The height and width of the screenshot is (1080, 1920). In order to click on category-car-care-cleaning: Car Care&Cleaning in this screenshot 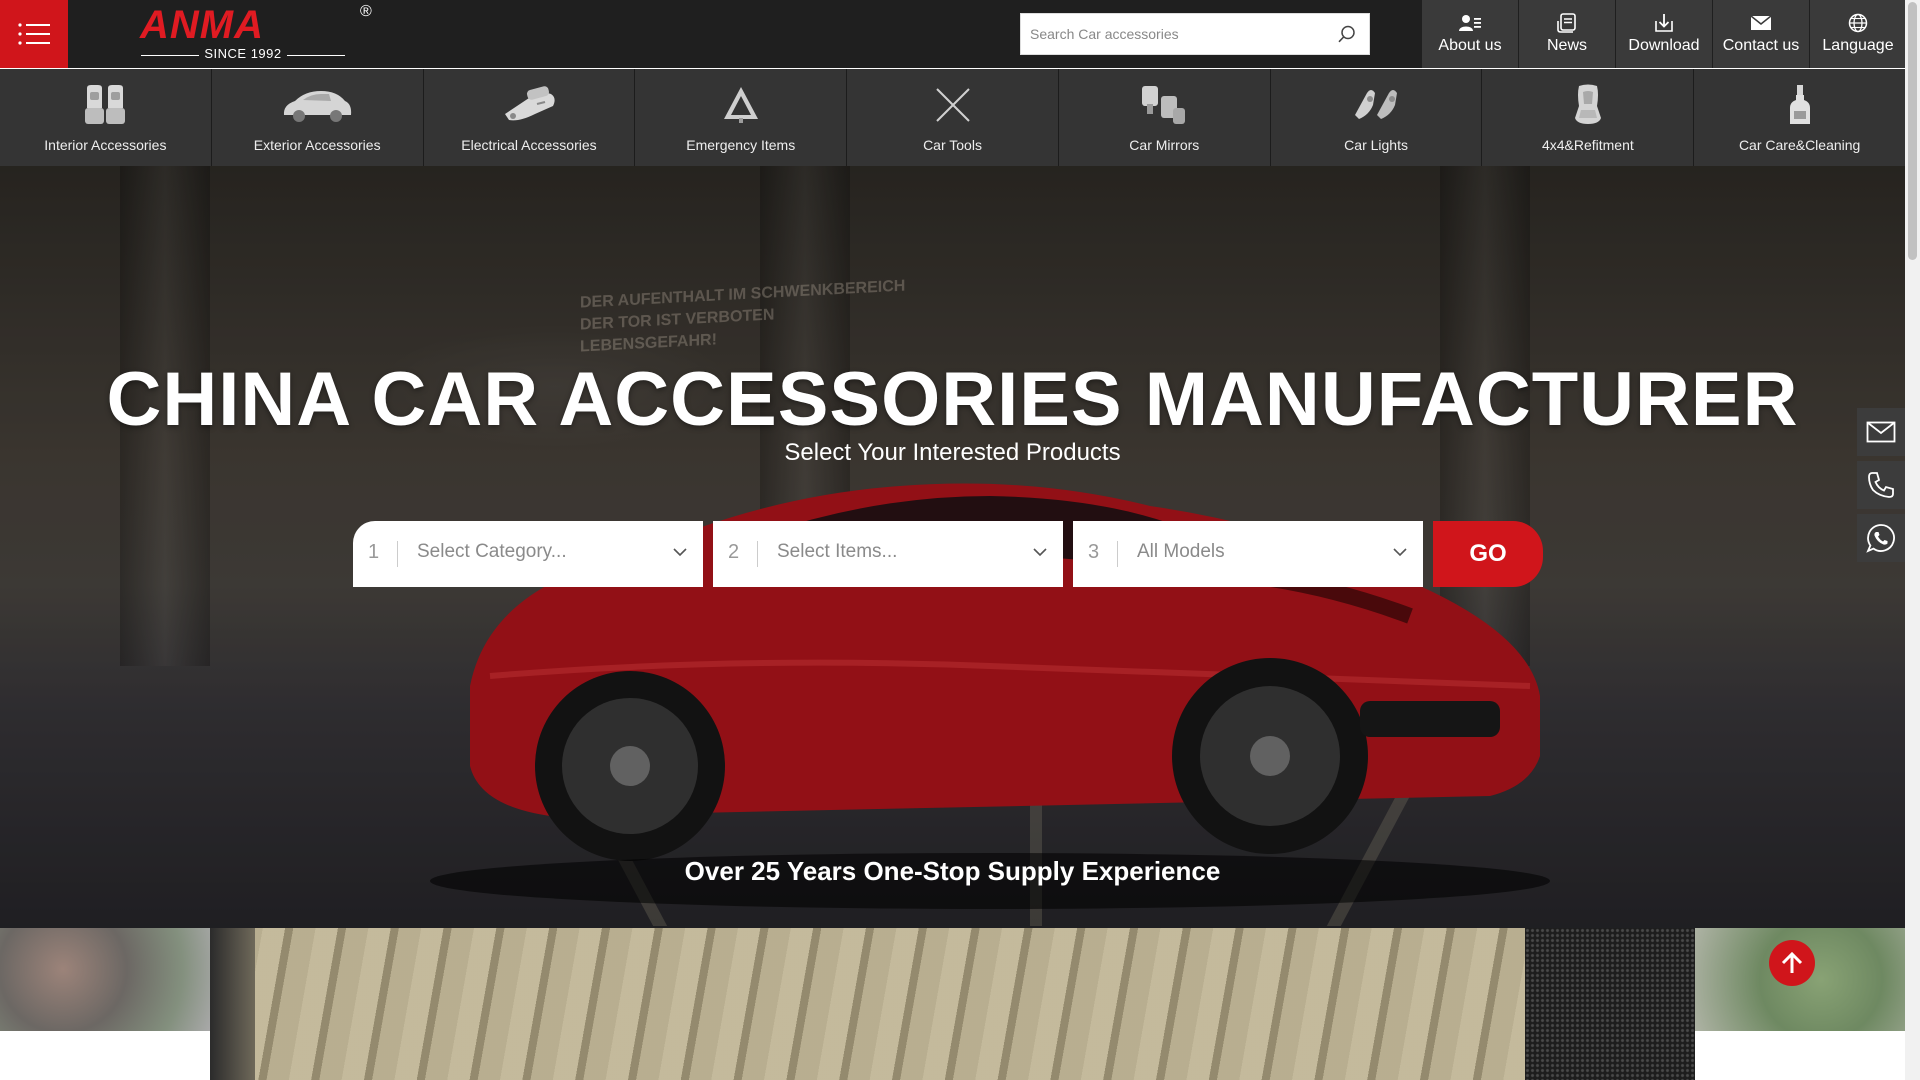, I will do `click(1800, 117)`.